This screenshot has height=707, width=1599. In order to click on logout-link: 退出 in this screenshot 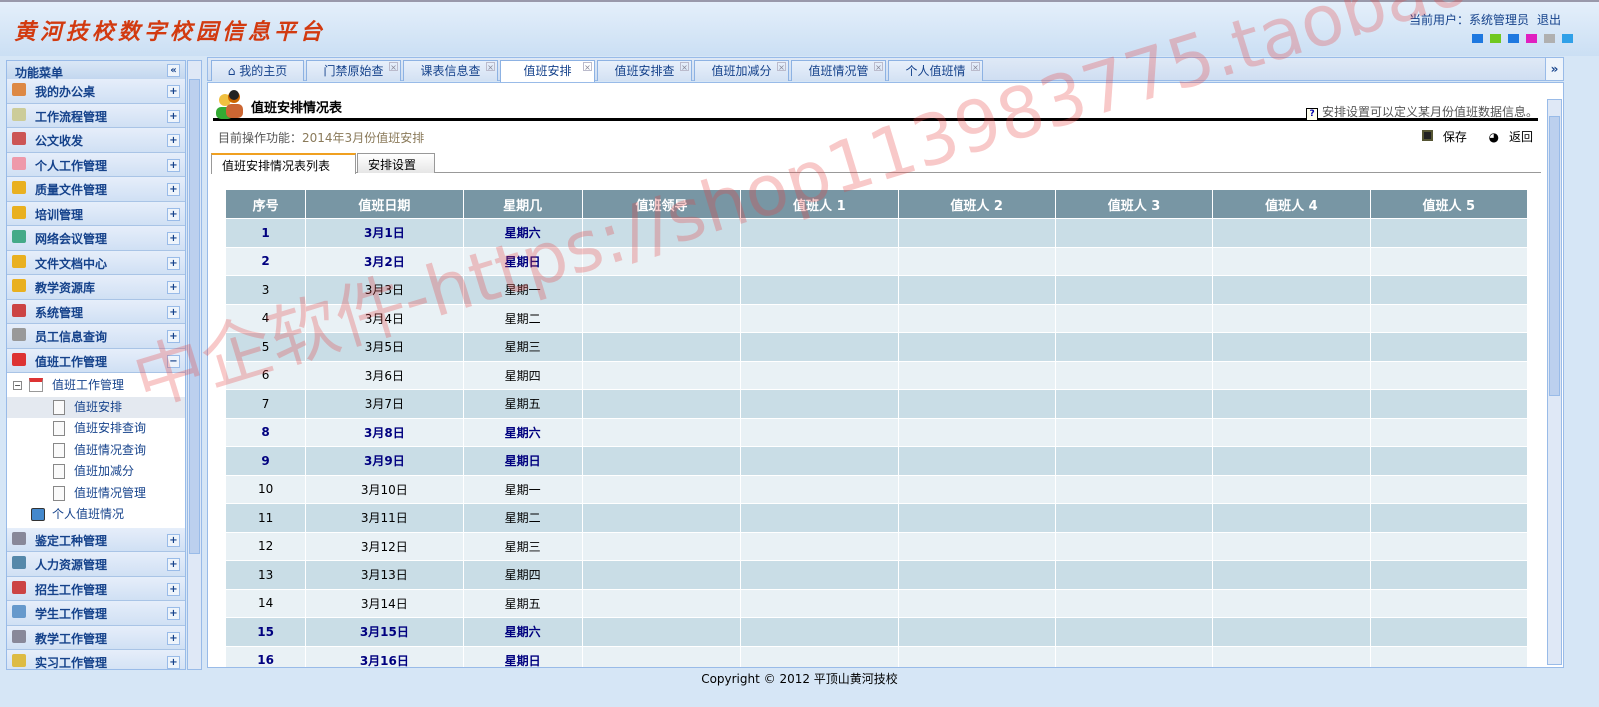, I will do `click(1549, 20)`.